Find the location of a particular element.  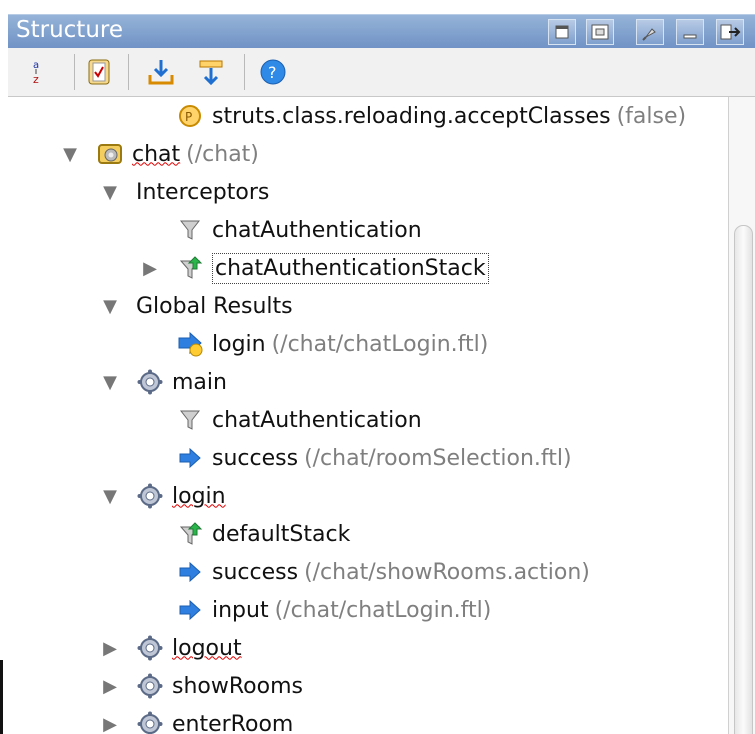

structure-toolbar: a z? is located at coordinates (381, 72).